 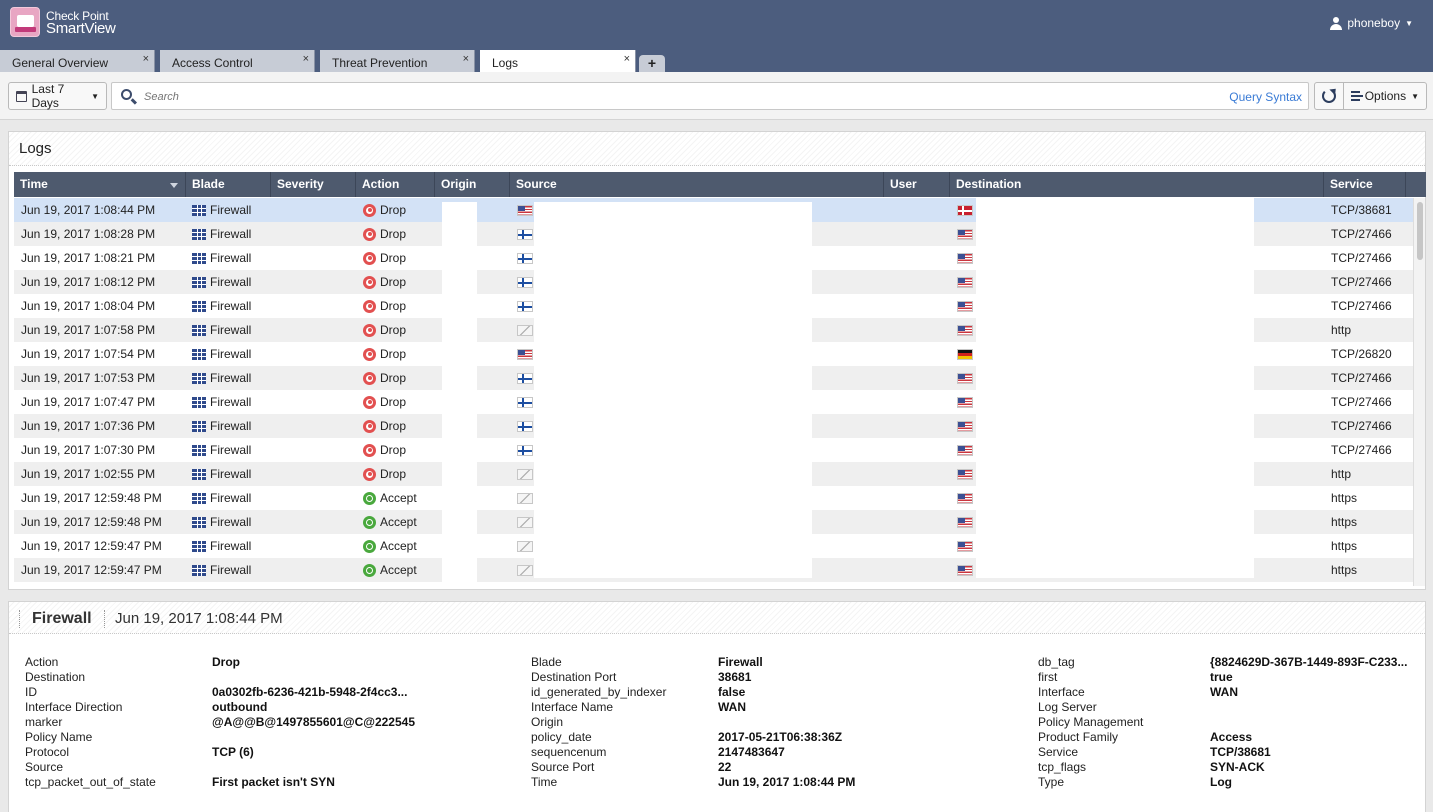 What do you see at coordinates (674, 97) in the screenshot?
I see `search-input` at bounding box center [674, 97].